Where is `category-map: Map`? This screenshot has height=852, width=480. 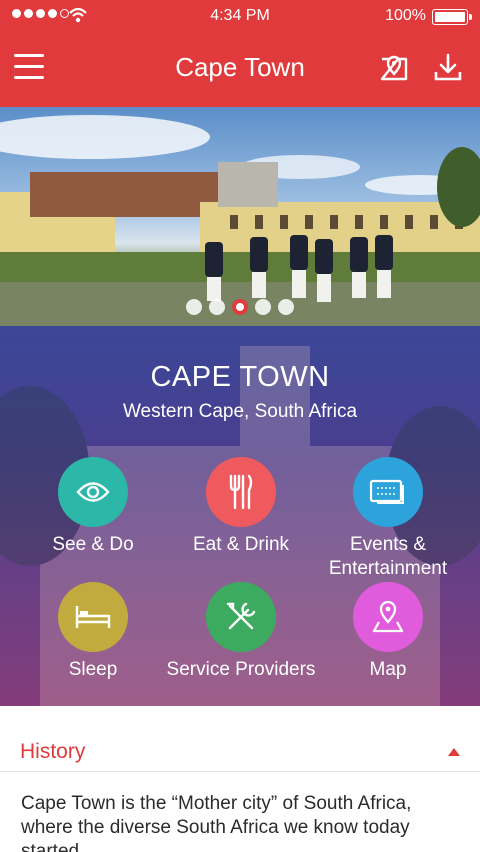
category-map: Map is located at coordinates (388, 632).